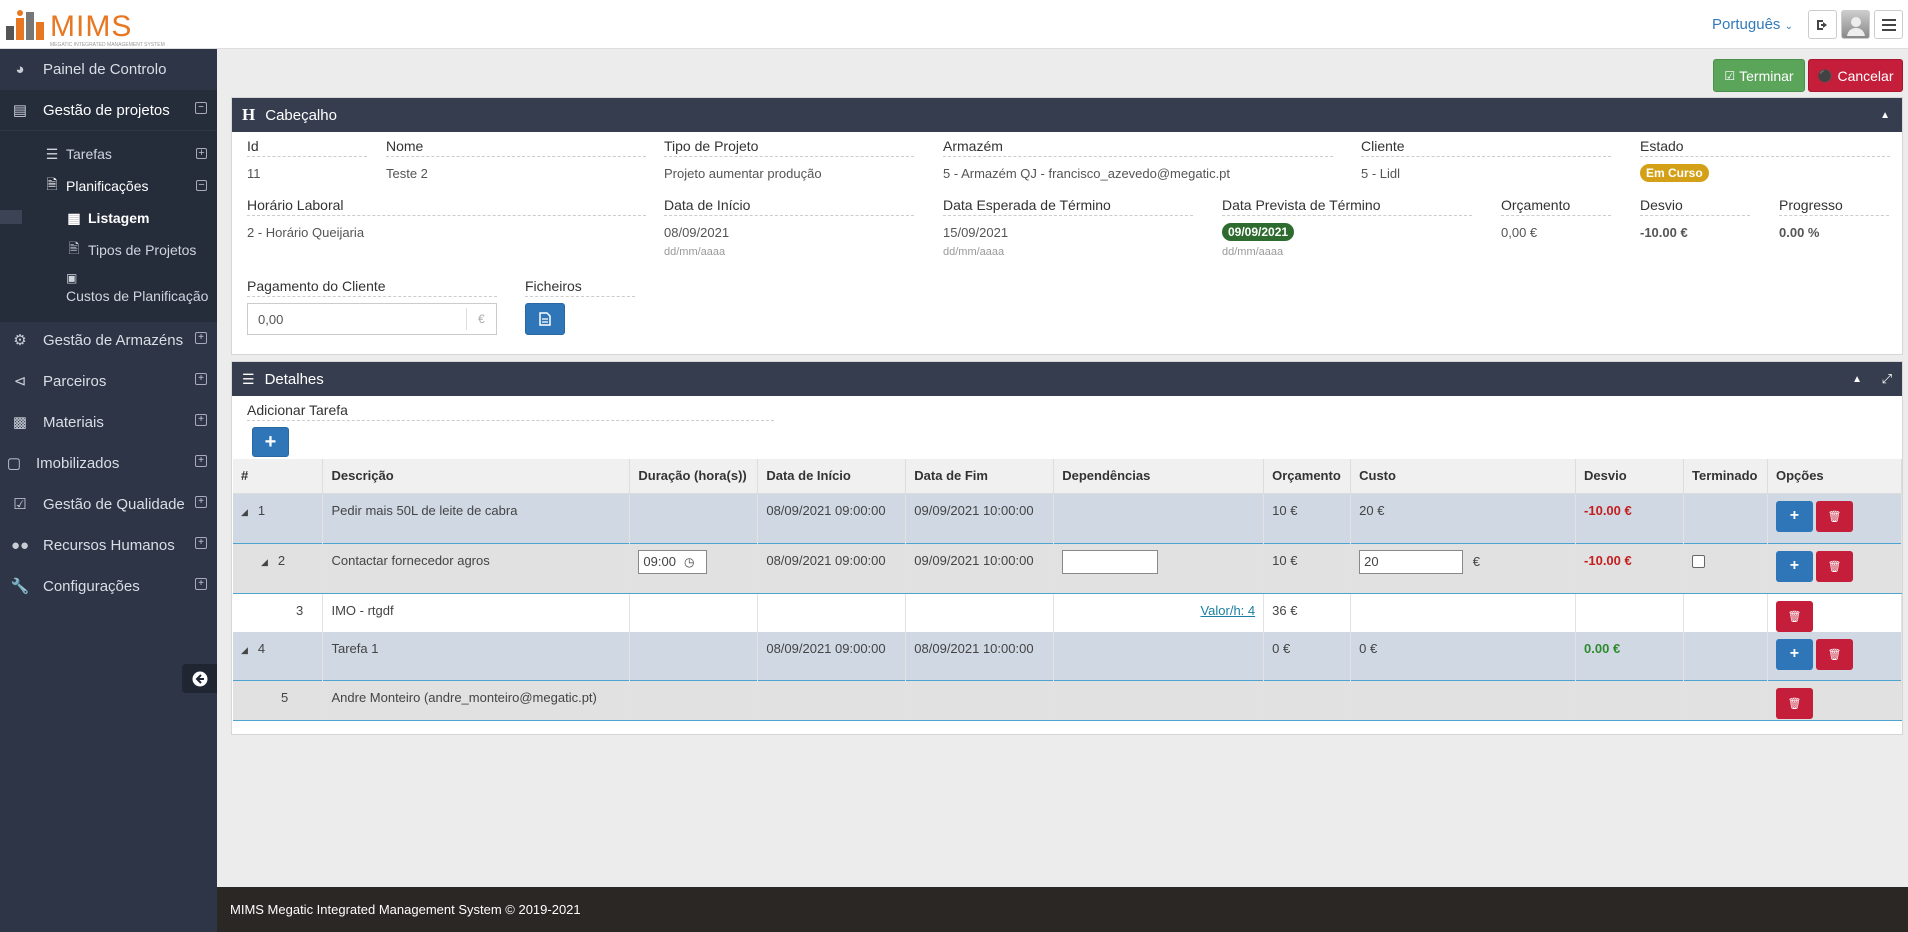 This screenshot has height=932, width=1908. I want to click on cell-description: Tarefa 1, so click(476, 656).